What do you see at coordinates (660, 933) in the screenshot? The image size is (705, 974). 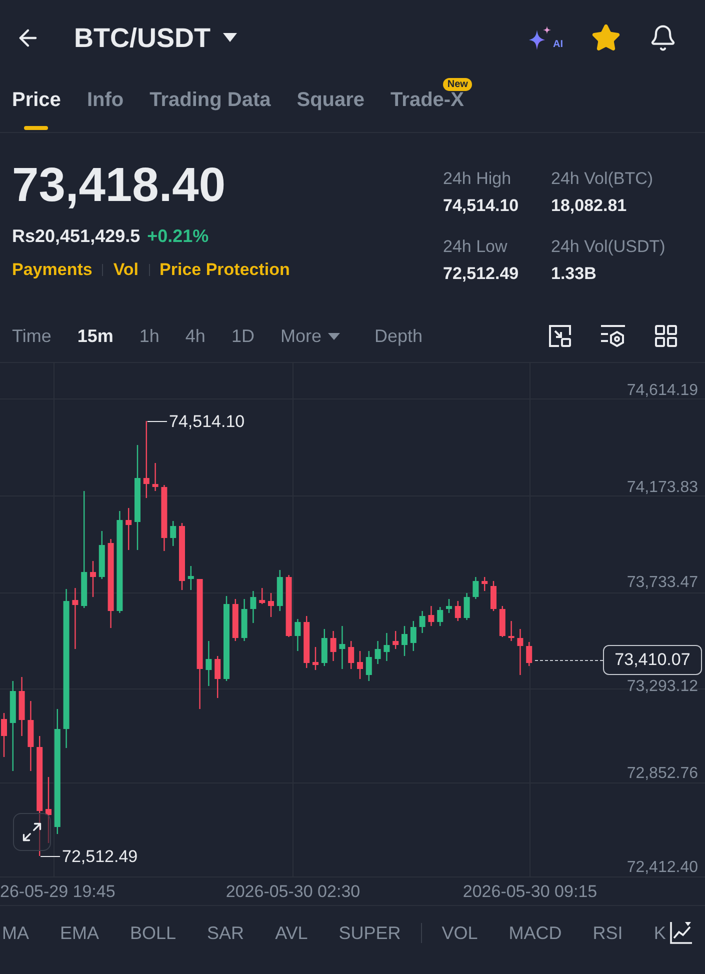 I see `indicator-tab: K` at bounding box center [660, 933].